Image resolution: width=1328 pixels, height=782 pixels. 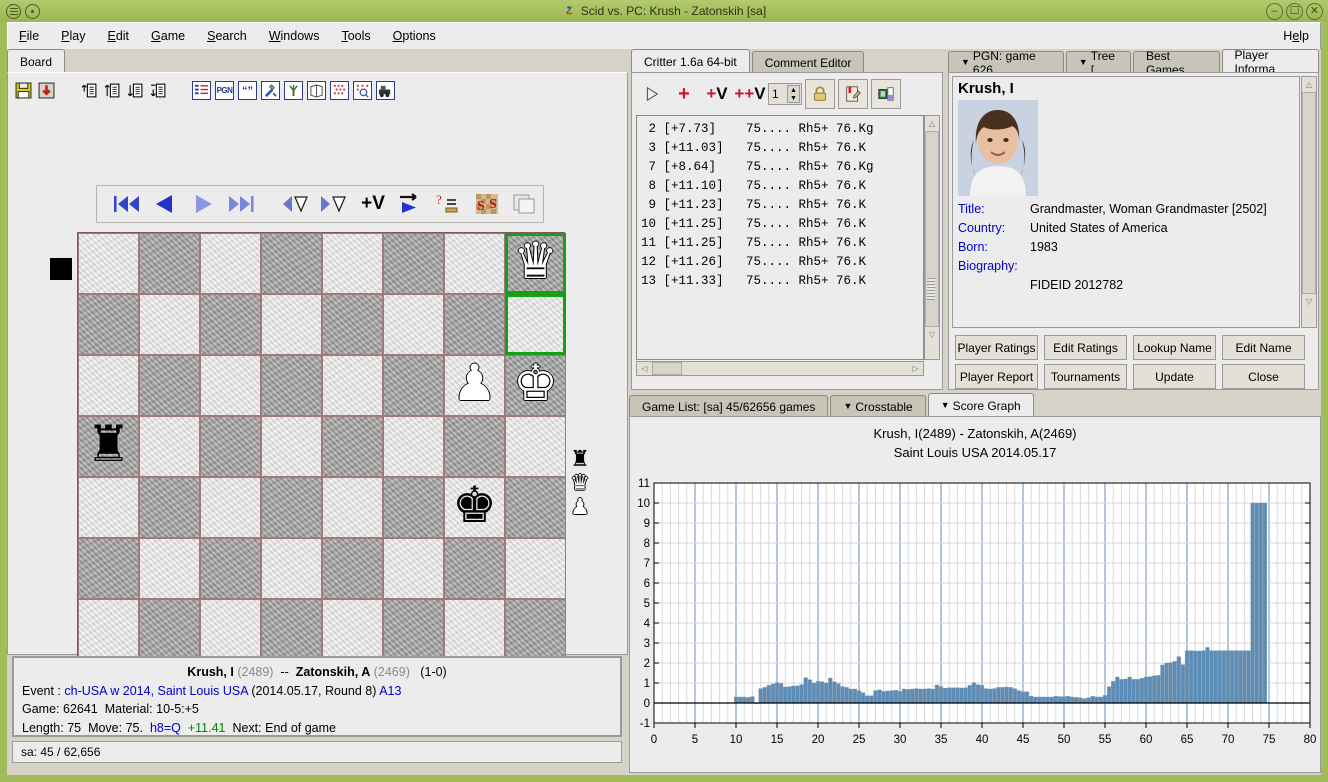 What do you see at coordinates (413, 507) in the screenshot?
I see `square-f4` at bounding box center [413, 507].